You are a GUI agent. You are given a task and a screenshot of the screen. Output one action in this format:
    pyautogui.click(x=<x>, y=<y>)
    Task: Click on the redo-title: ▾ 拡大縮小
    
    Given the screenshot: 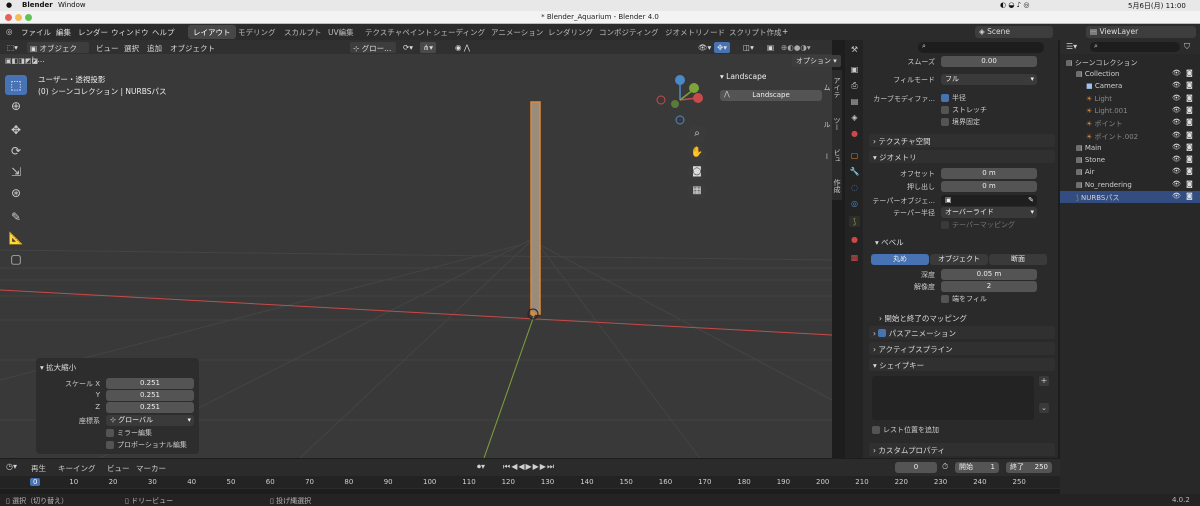 What is the action you would take?
    pyautogui.click(x=58, y=367)
    